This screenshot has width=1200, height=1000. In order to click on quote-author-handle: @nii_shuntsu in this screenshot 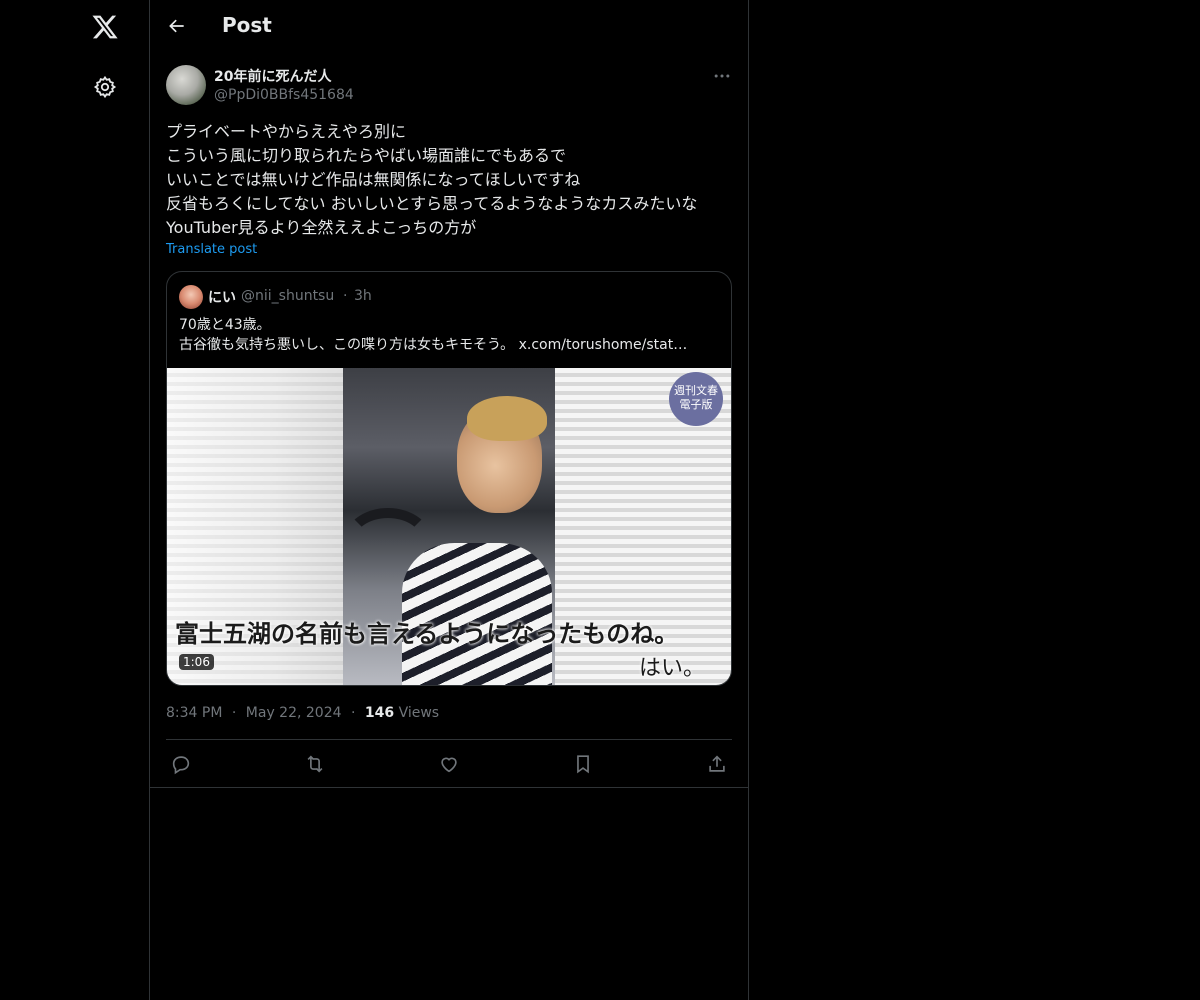, I will do `click(287, 296)`.